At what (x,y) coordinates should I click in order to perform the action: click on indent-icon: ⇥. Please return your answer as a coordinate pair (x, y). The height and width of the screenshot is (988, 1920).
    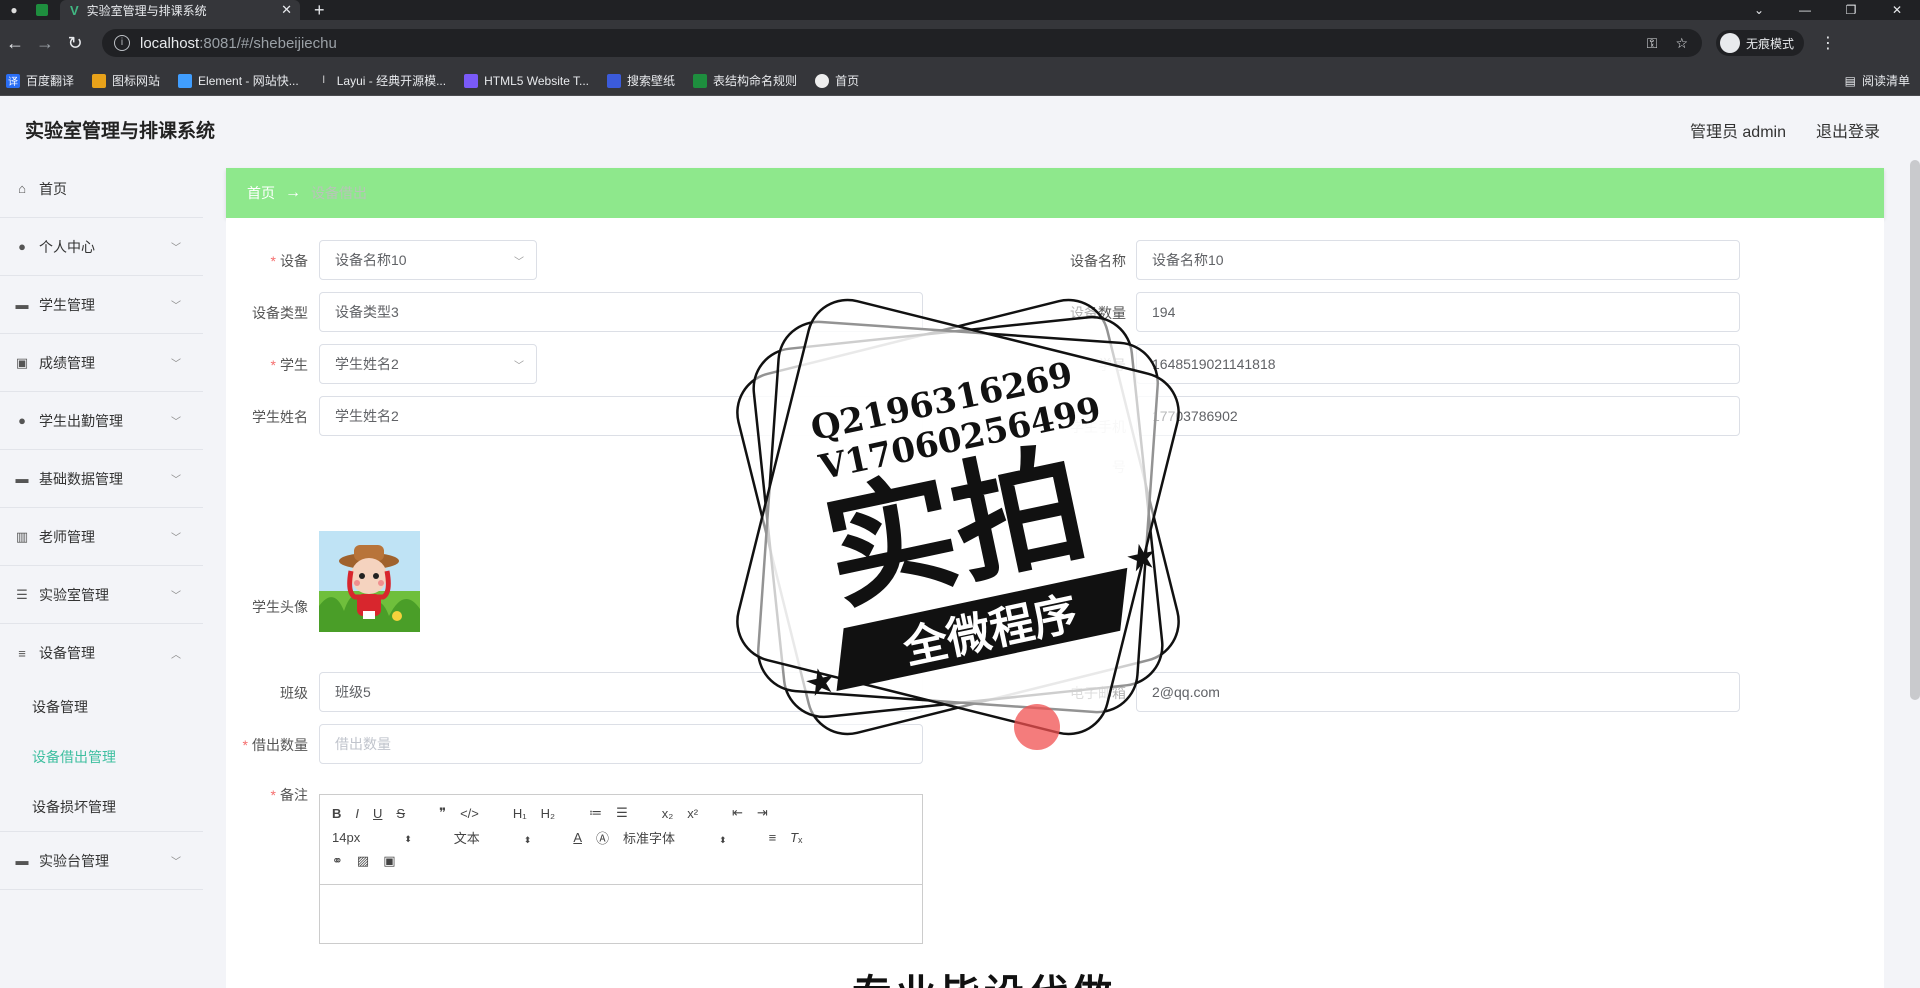
    Looking at the image, I should click on (762, 813).